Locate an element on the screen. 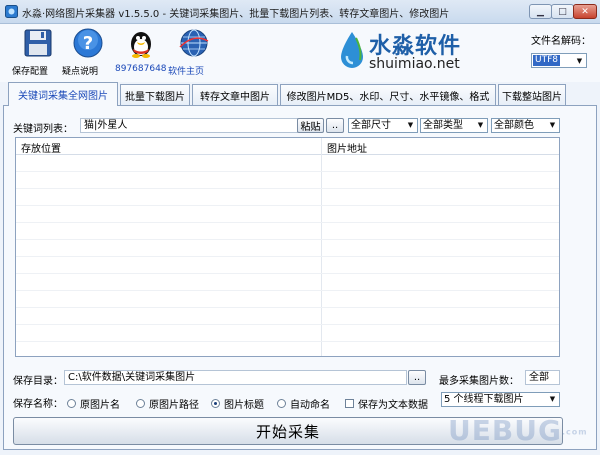  watermark: UEBUG.com is located at coordinates (518, 430).